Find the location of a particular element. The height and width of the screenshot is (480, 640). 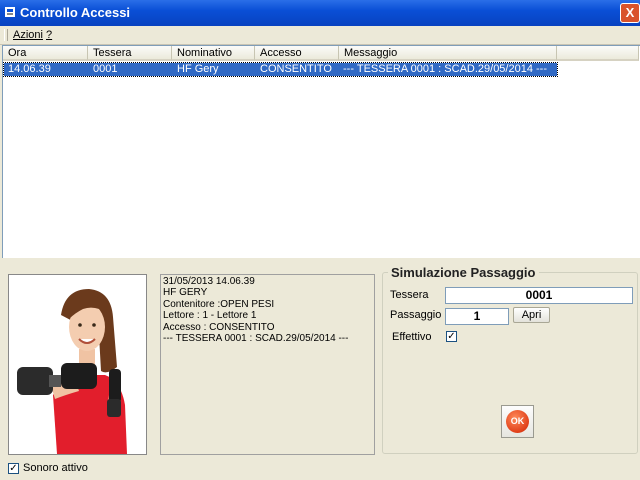

member-photo is located at coordinates (77, 364).